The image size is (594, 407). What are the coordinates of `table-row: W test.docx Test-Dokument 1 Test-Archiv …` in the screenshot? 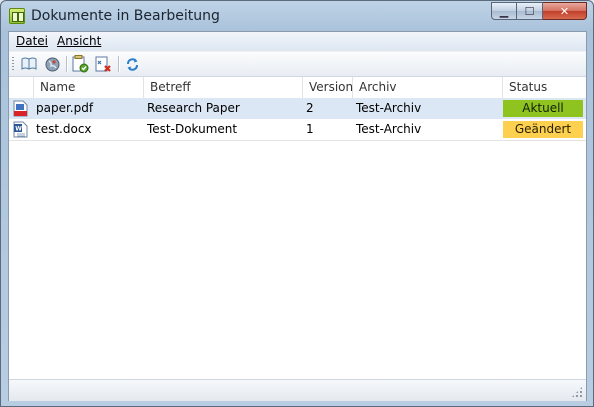 It's located at (297, 130).